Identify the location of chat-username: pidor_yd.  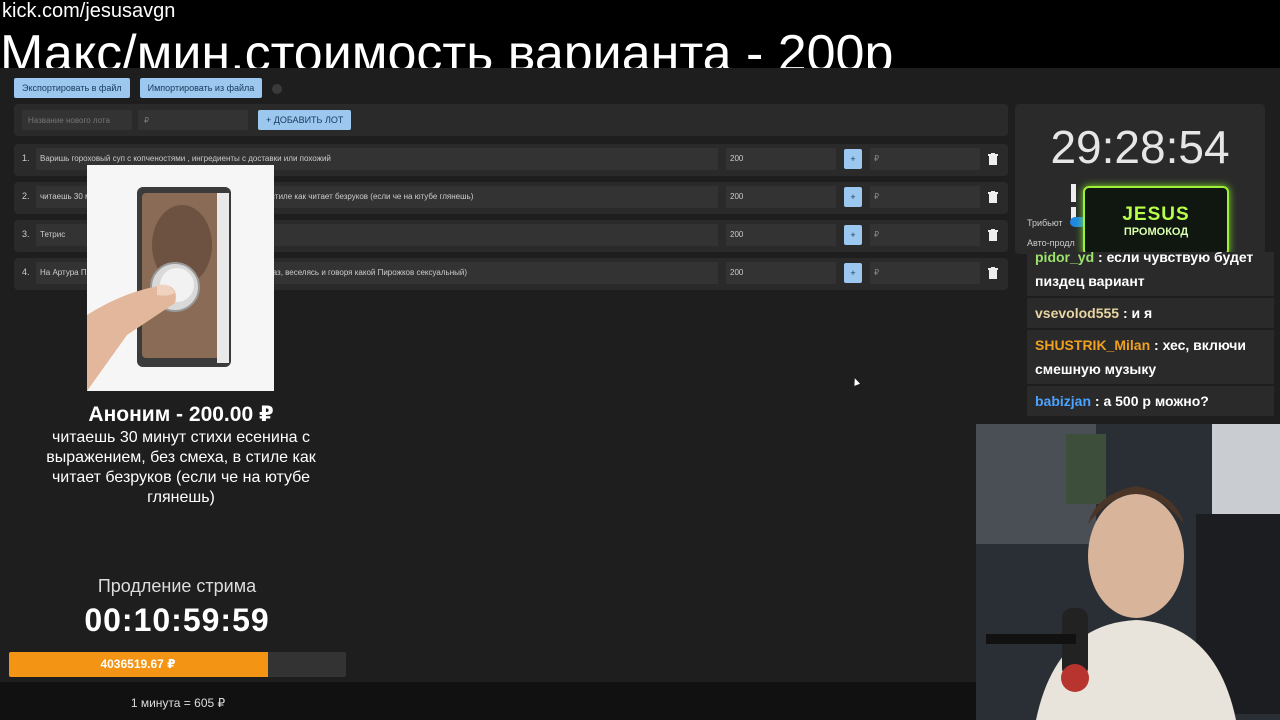
(1064, 258).